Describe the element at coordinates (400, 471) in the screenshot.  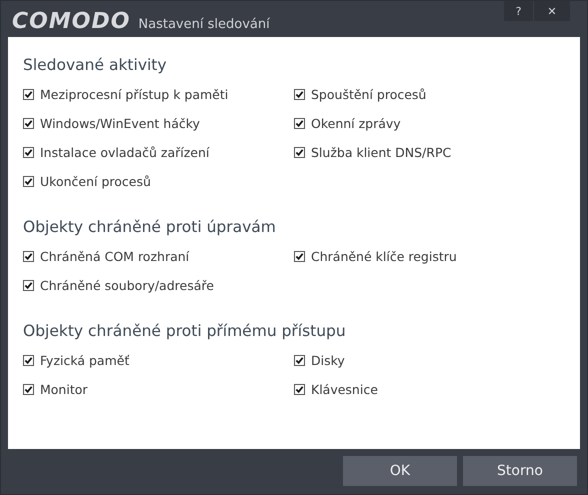
I see `ok-button: OK` at that location.